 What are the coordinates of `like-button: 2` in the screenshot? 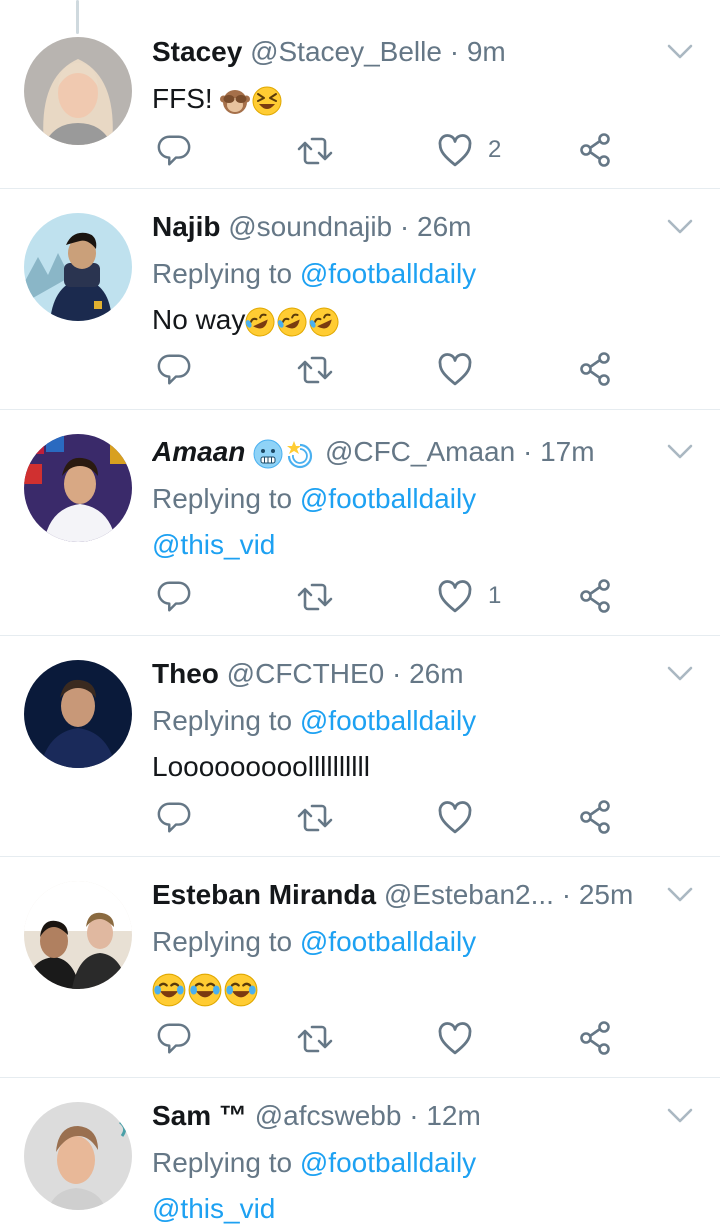 It's located at (469, 150).